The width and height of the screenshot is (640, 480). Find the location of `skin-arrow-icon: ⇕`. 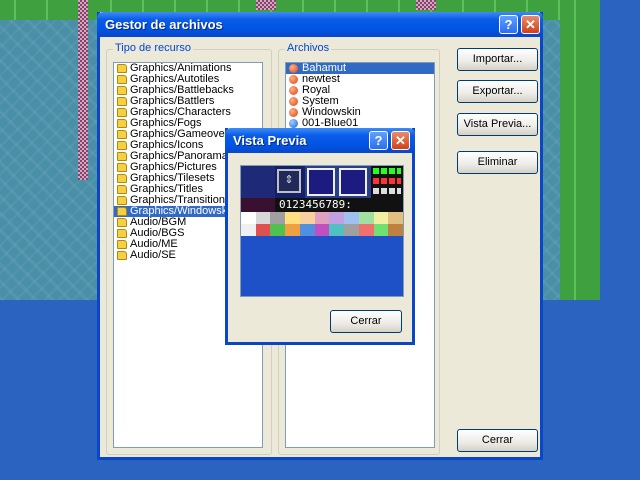

skin-arrow-icon: ⇕ is located at coordinates (289, 181).